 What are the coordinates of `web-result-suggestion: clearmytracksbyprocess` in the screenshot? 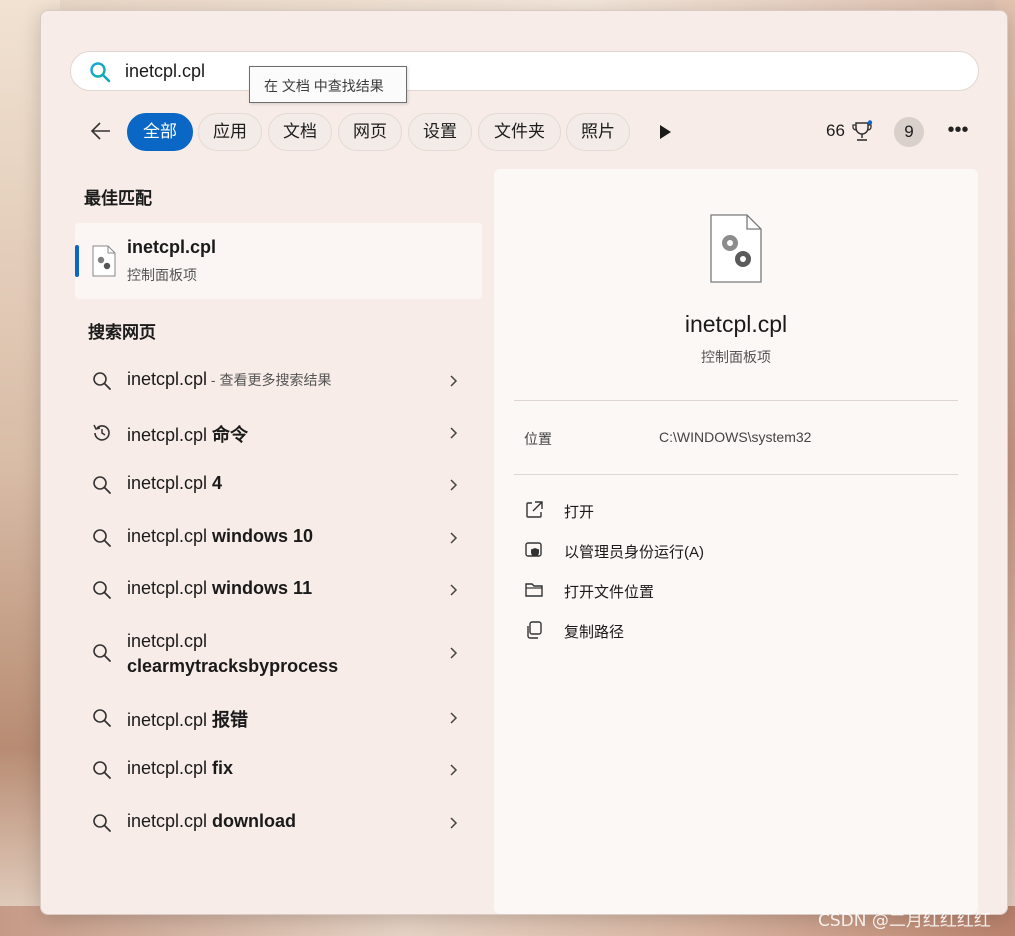 It's located at (233, 666).